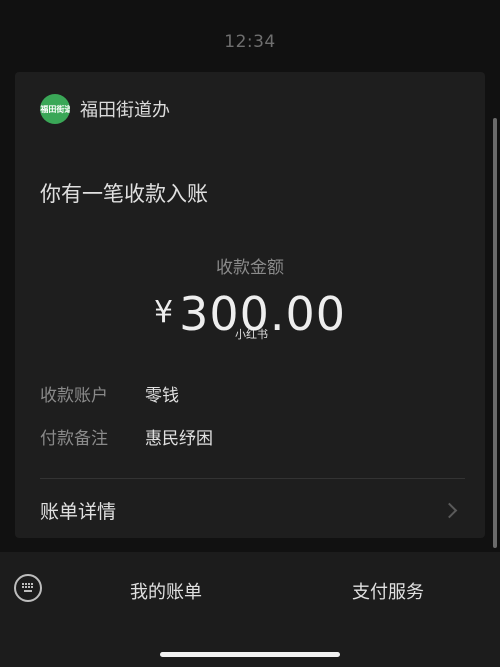  What do you see at coordinates (252, 510) in the screenshot?
I see `bill-details-link: 账单详情` at bounding box center [252, 510].